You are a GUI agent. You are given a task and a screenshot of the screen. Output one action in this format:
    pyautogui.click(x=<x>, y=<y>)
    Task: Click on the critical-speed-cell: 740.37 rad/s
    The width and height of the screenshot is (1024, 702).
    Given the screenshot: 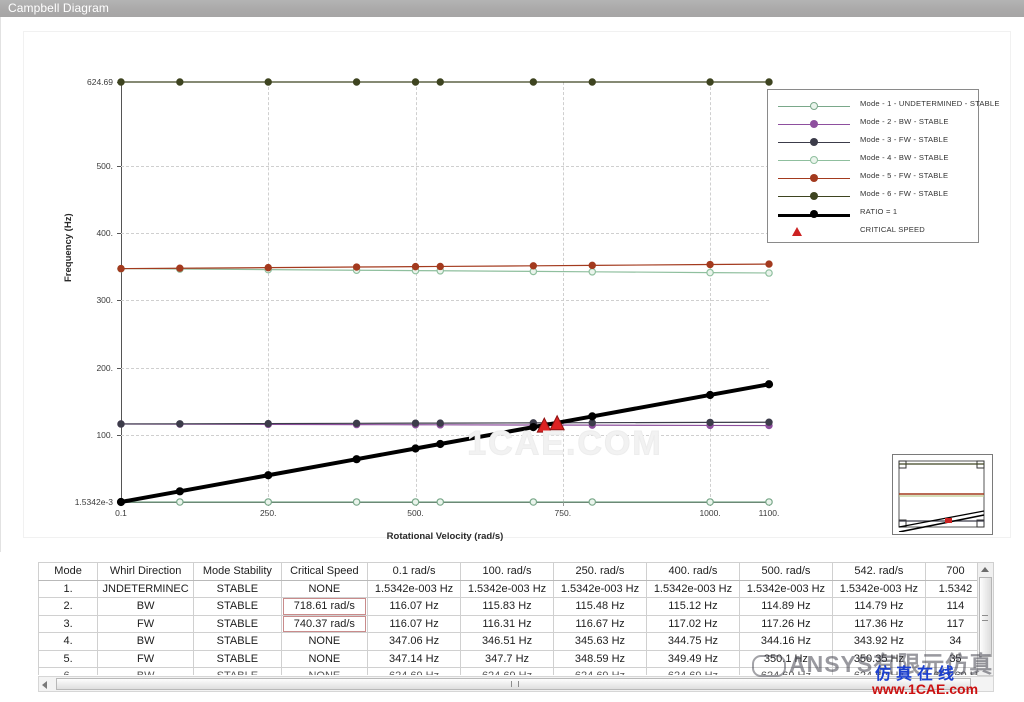 What is the action you would take?
    pyautogui.click(x=324, y=623)
    